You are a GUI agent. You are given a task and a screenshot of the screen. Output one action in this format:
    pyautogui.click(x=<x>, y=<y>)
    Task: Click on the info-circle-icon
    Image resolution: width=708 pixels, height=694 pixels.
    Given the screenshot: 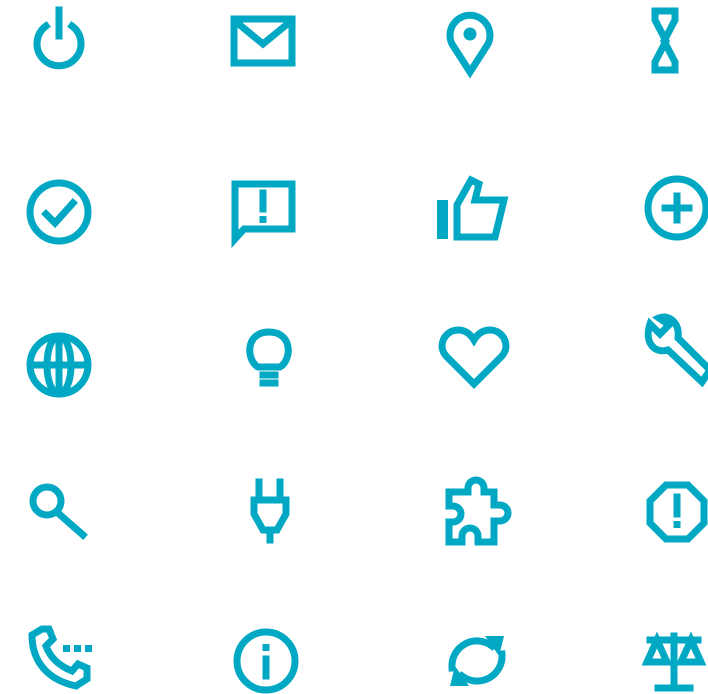 What is the action you would take?
    pyautogui.click(x=266, y=661)
    